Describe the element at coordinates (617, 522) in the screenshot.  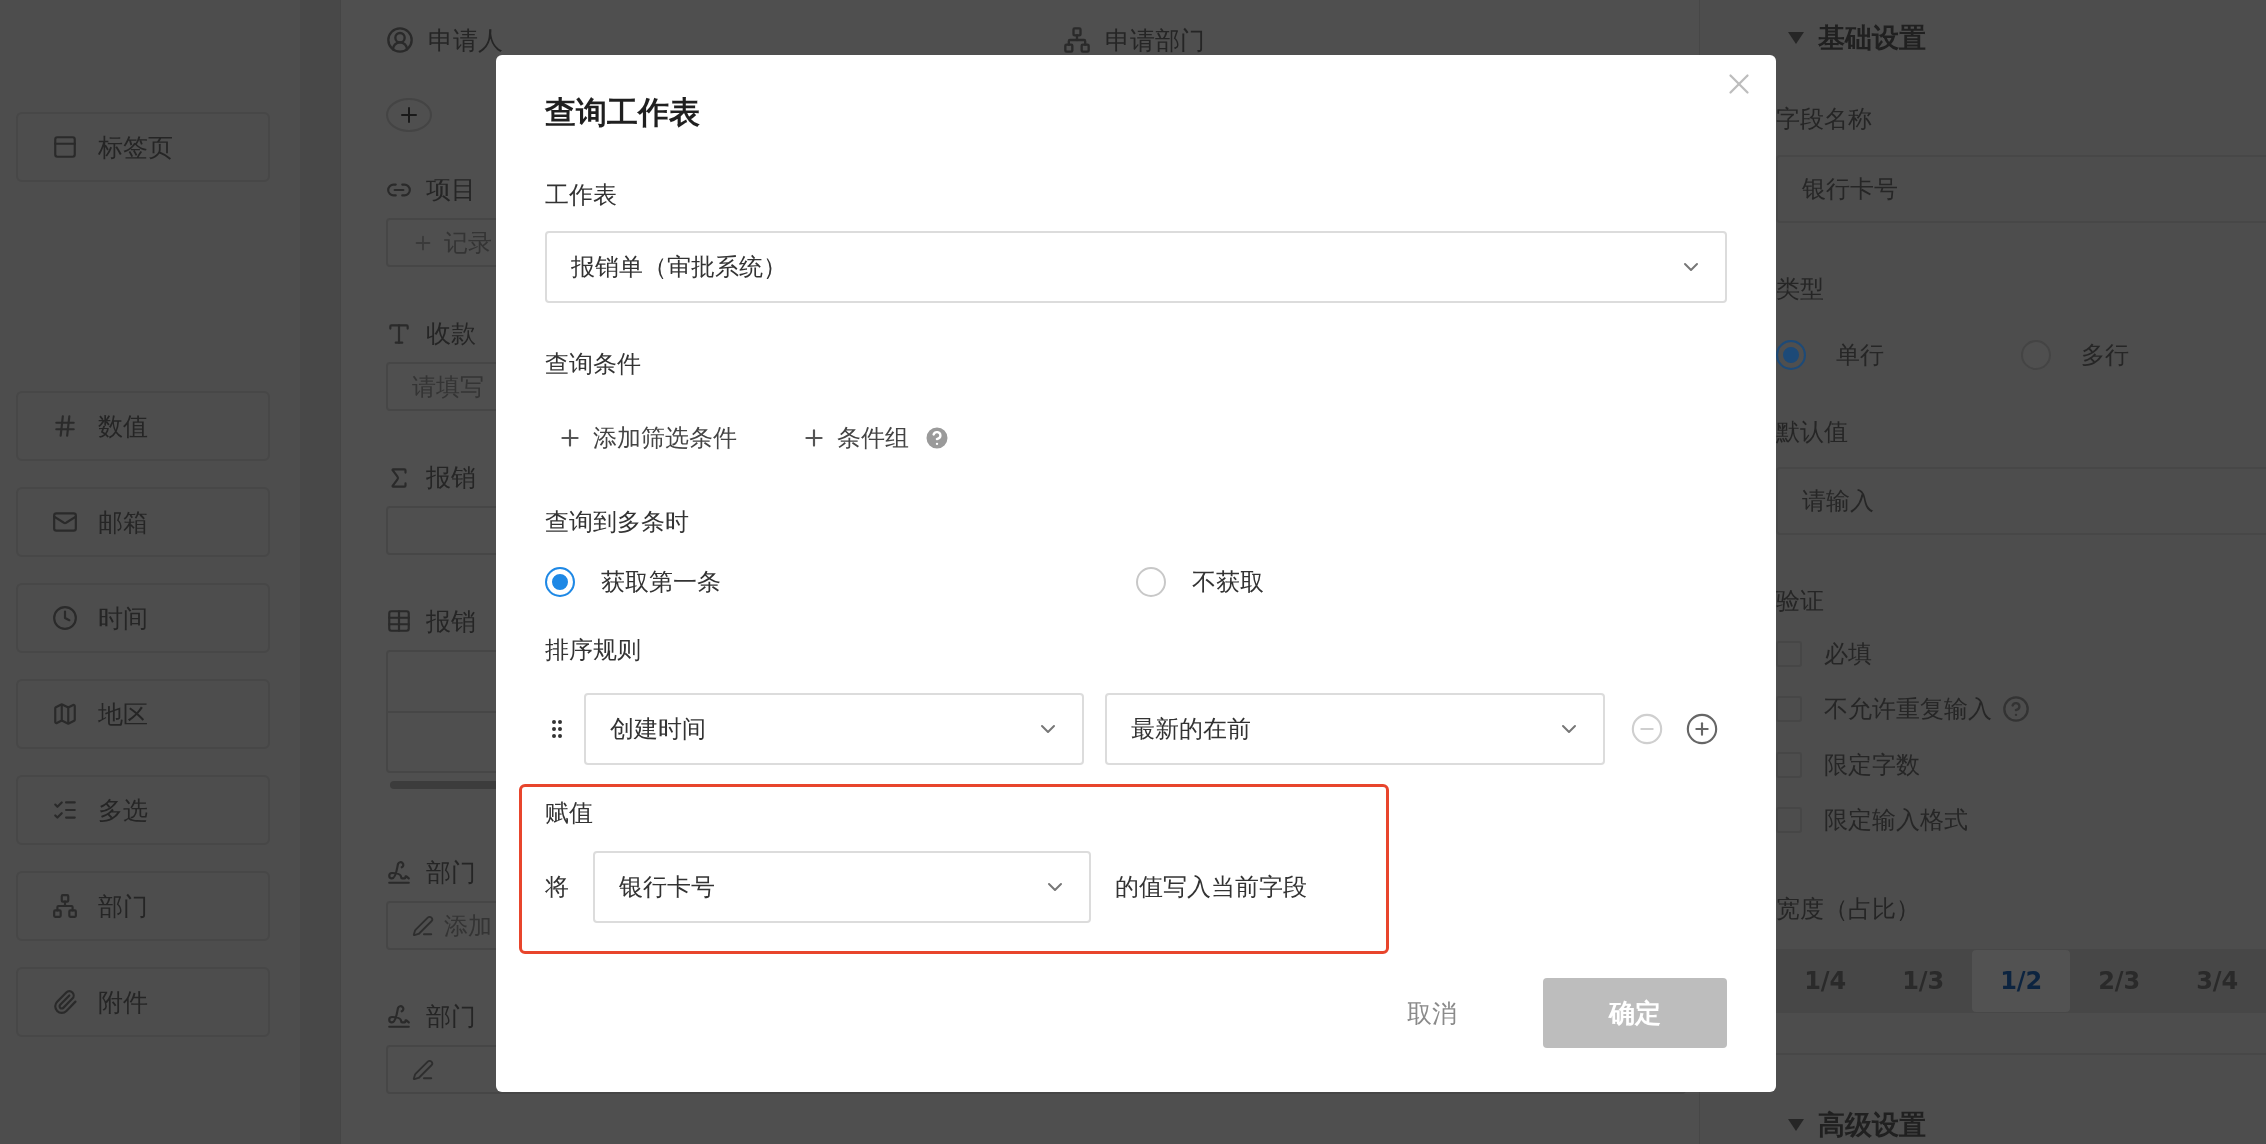
I see `form-label: 查询到多条时` at that location.